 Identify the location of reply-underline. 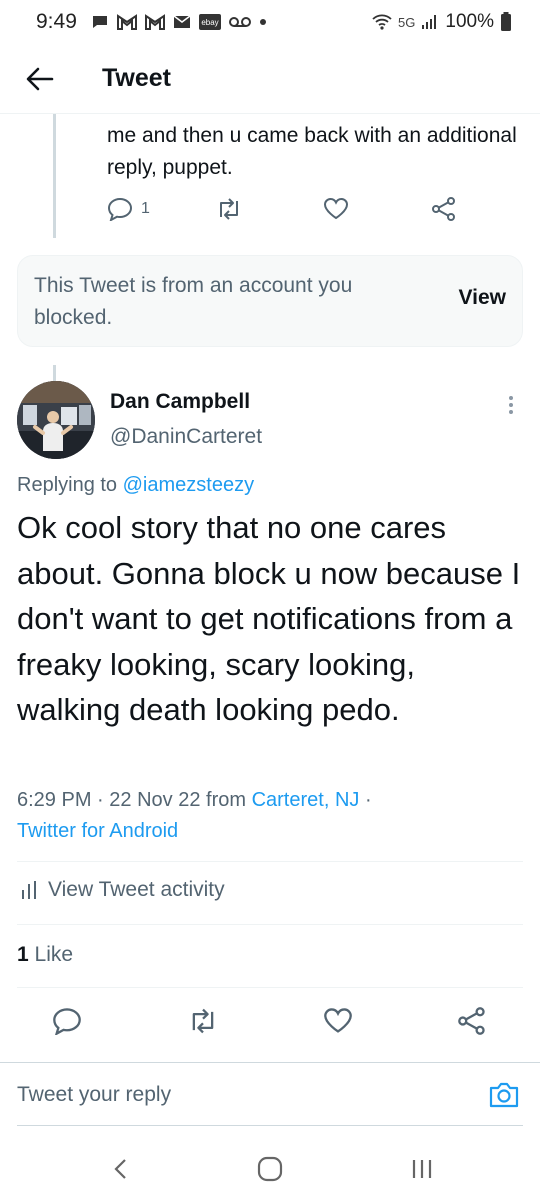
(270, 1125).